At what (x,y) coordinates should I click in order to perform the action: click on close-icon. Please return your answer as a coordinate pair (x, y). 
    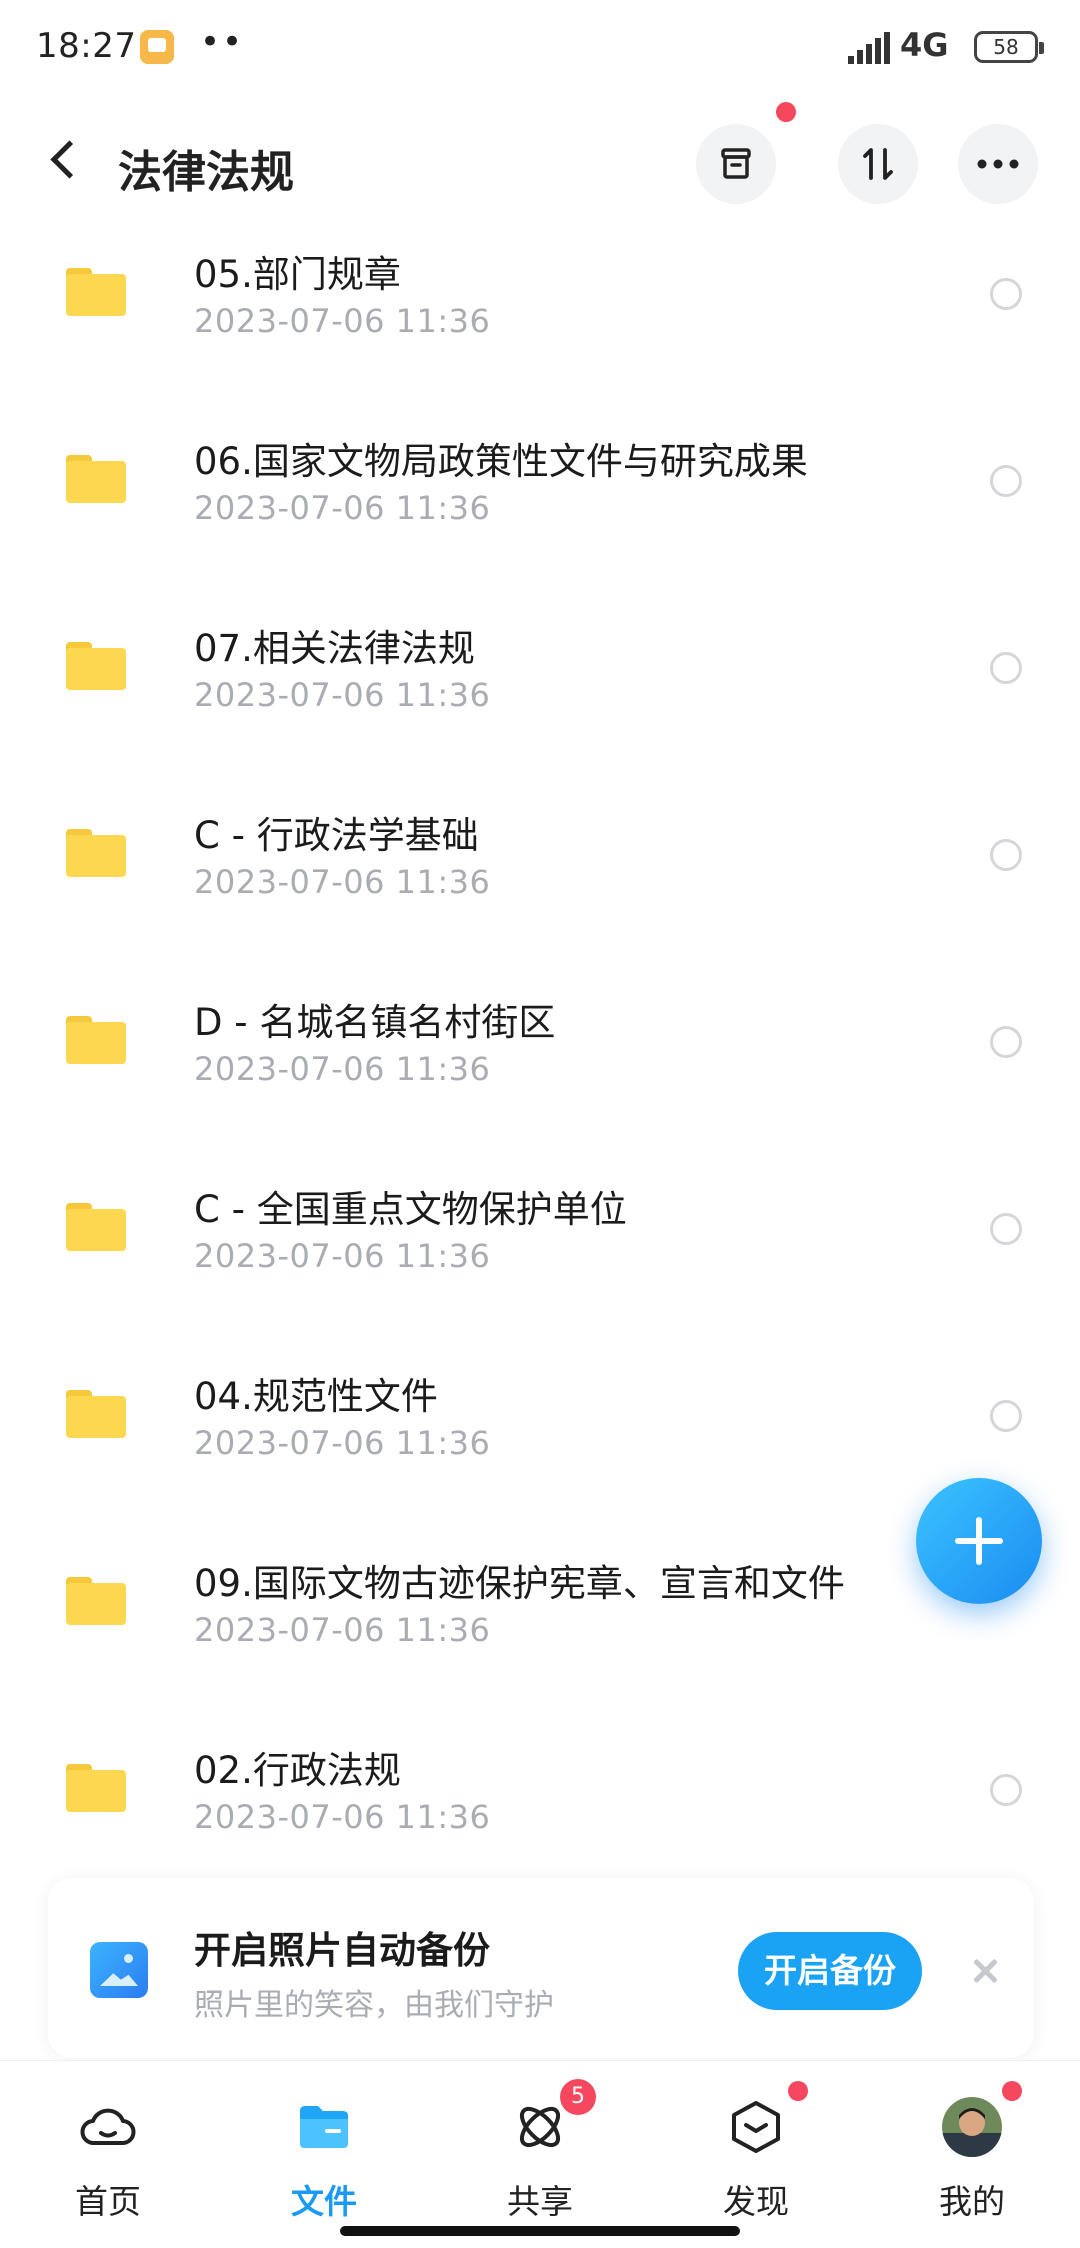
    Looking at the image, I should click on (985, 1971).